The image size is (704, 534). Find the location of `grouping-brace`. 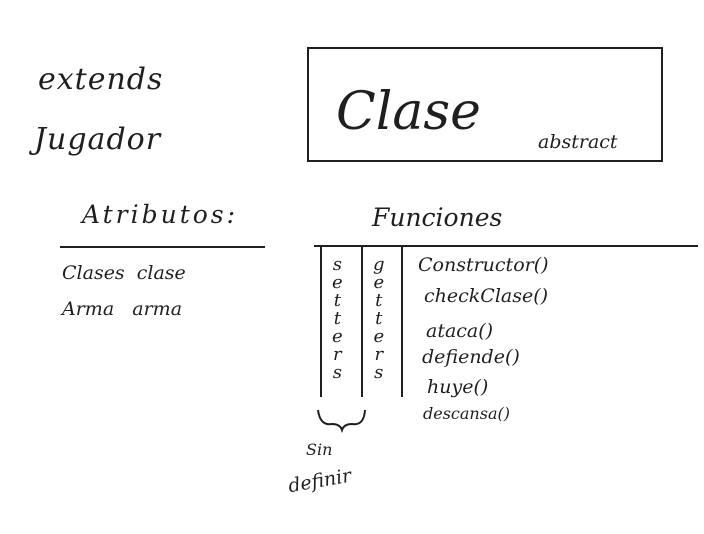

grouping-brace is located at coordinates (341, 421).